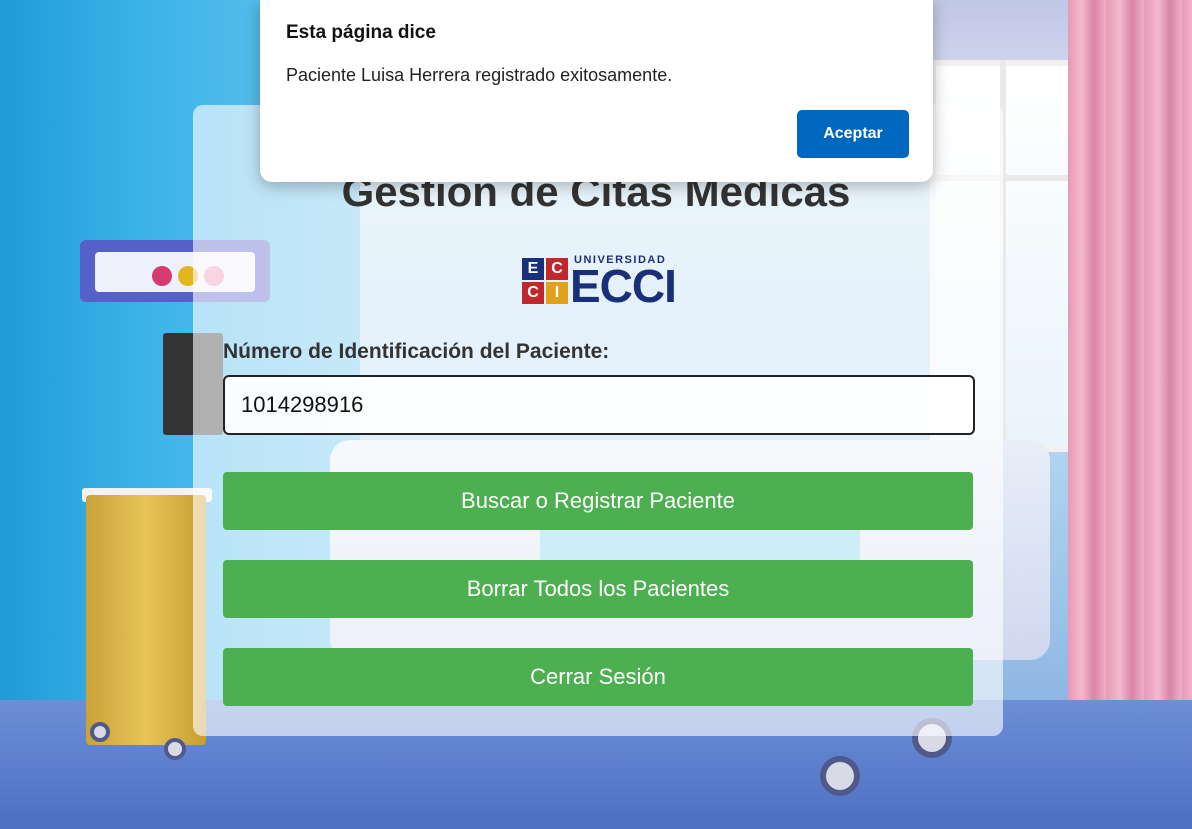 Image resolution: width=1192 pixels, height=829 pixels. What do you see at coordinates (598, 589) in the screenshot?
I see `delete-all-patients-button: Borrar Todos los Pacientes` at bounding box center [598, 589].